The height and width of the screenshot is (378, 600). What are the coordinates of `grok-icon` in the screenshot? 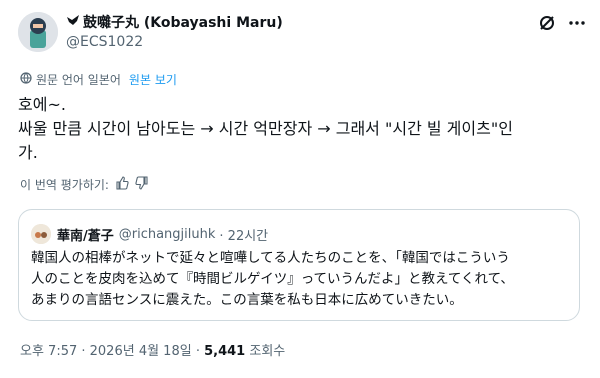 It's located at (547, 23).